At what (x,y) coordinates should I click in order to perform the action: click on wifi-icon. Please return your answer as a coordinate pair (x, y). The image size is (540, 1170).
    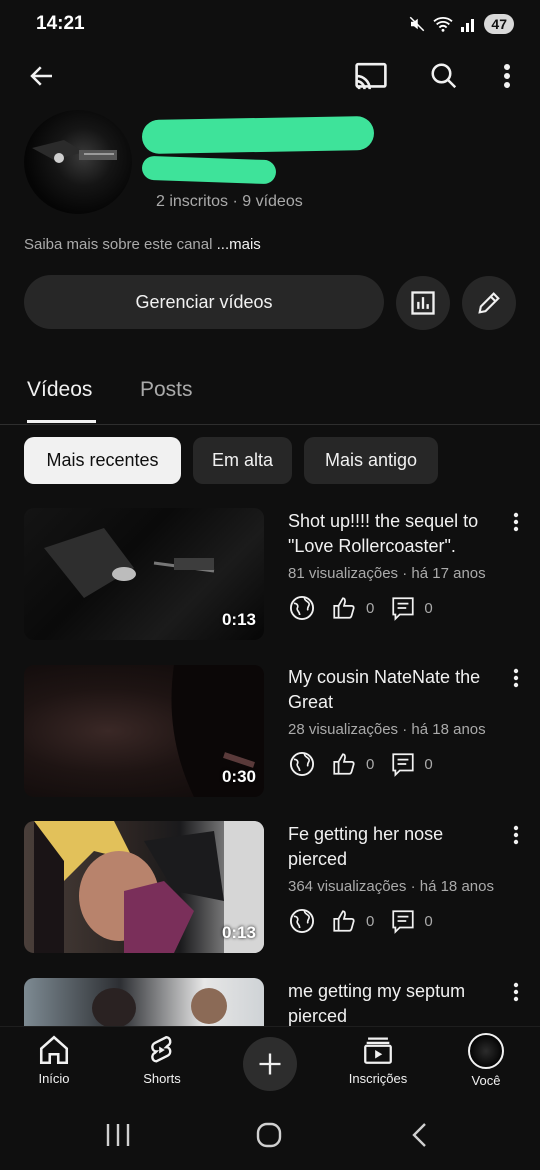
    Looking at the image, I should click on (443, 24).